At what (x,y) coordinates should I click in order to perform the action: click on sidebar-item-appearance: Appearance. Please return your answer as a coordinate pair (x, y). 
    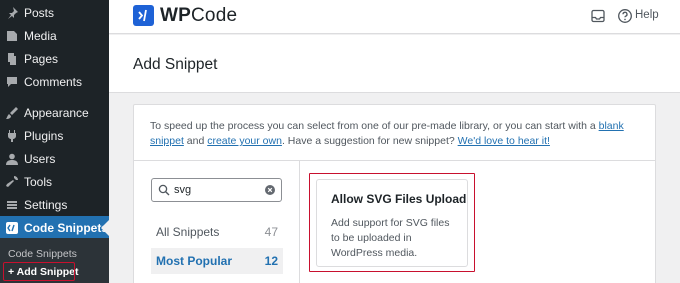
    Looking at the image, I should click on (54, 112).